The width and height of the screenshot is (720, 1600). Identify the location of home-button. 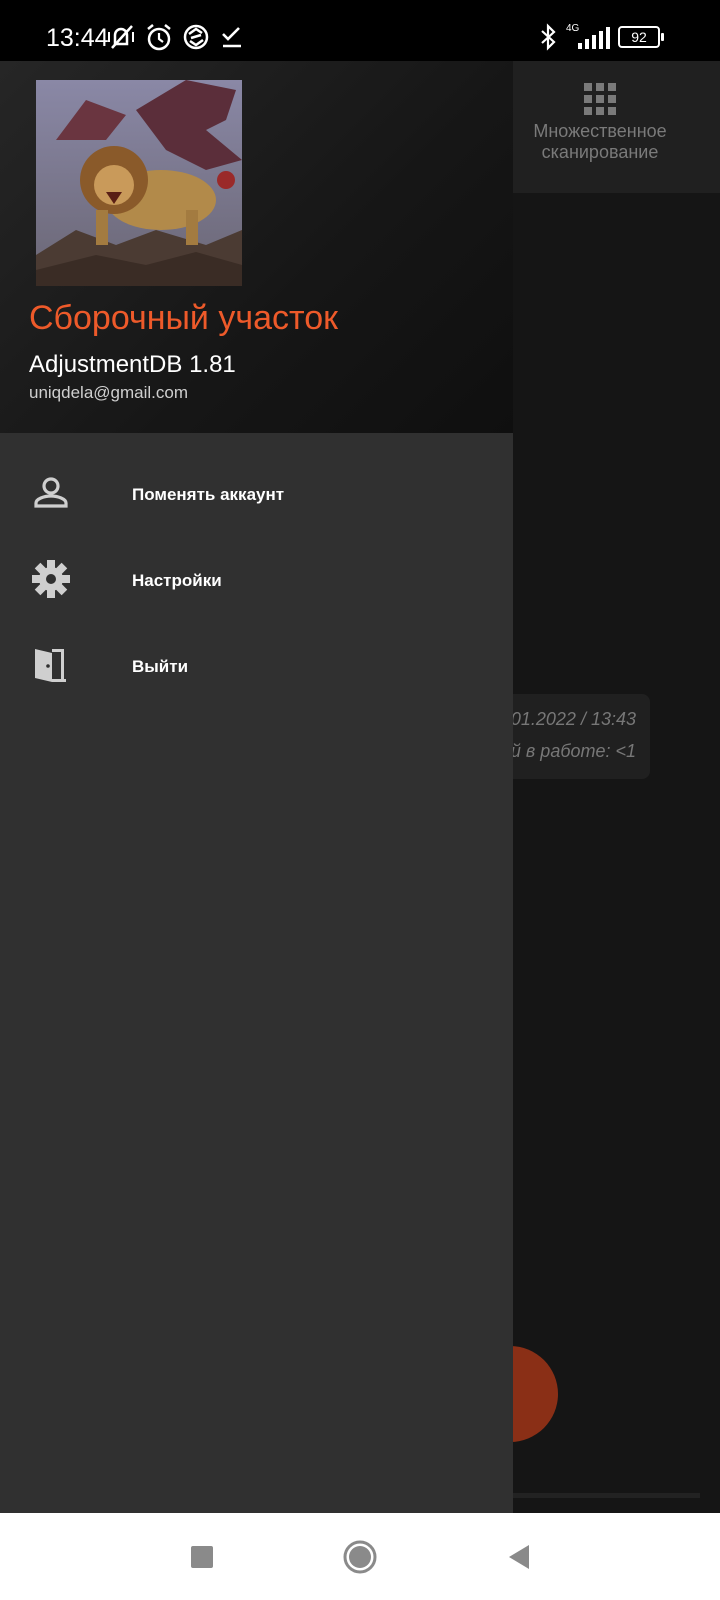
(360, 1557).